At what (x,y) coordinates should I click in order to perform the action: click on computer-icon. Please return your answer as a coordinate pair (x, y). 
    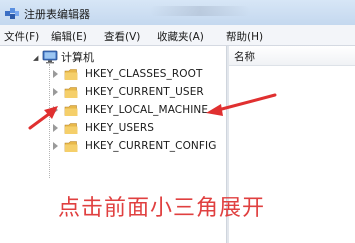
    Looking at the image, I should click on (50, 57).